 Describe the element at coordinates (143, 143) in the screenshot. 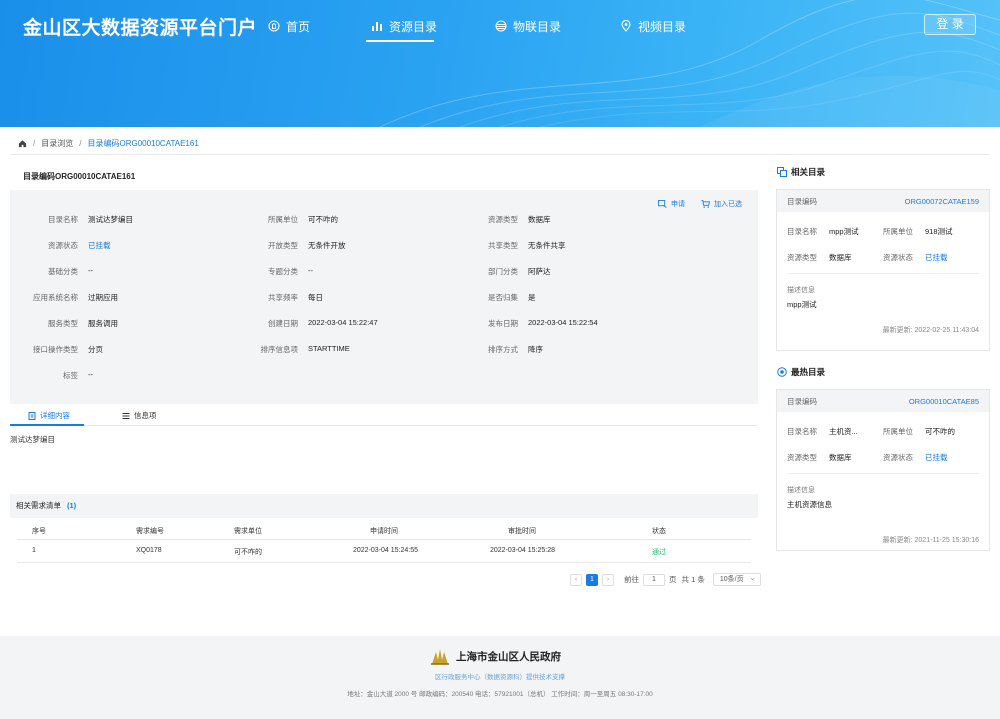

I see `breadcrumb-current: 目录编码ORG00010CATAE161` at that location.